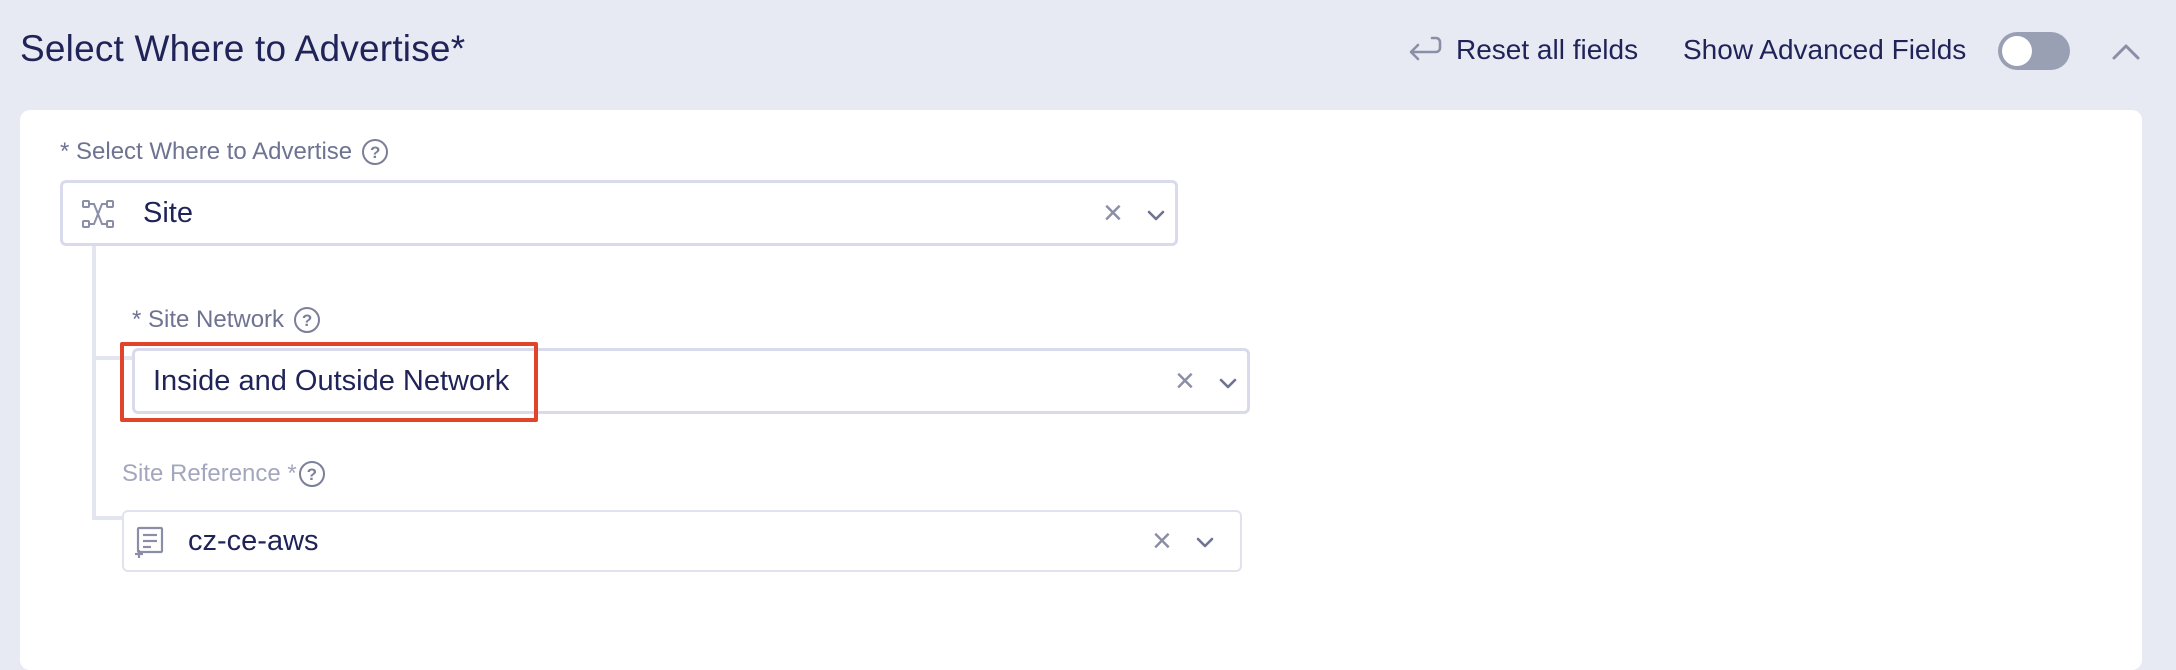 The height and width of the screenshot is (670, 2176). Describe the element at coordinates (458, 48) in the screenshot. I see `required-mark: *` at that location.